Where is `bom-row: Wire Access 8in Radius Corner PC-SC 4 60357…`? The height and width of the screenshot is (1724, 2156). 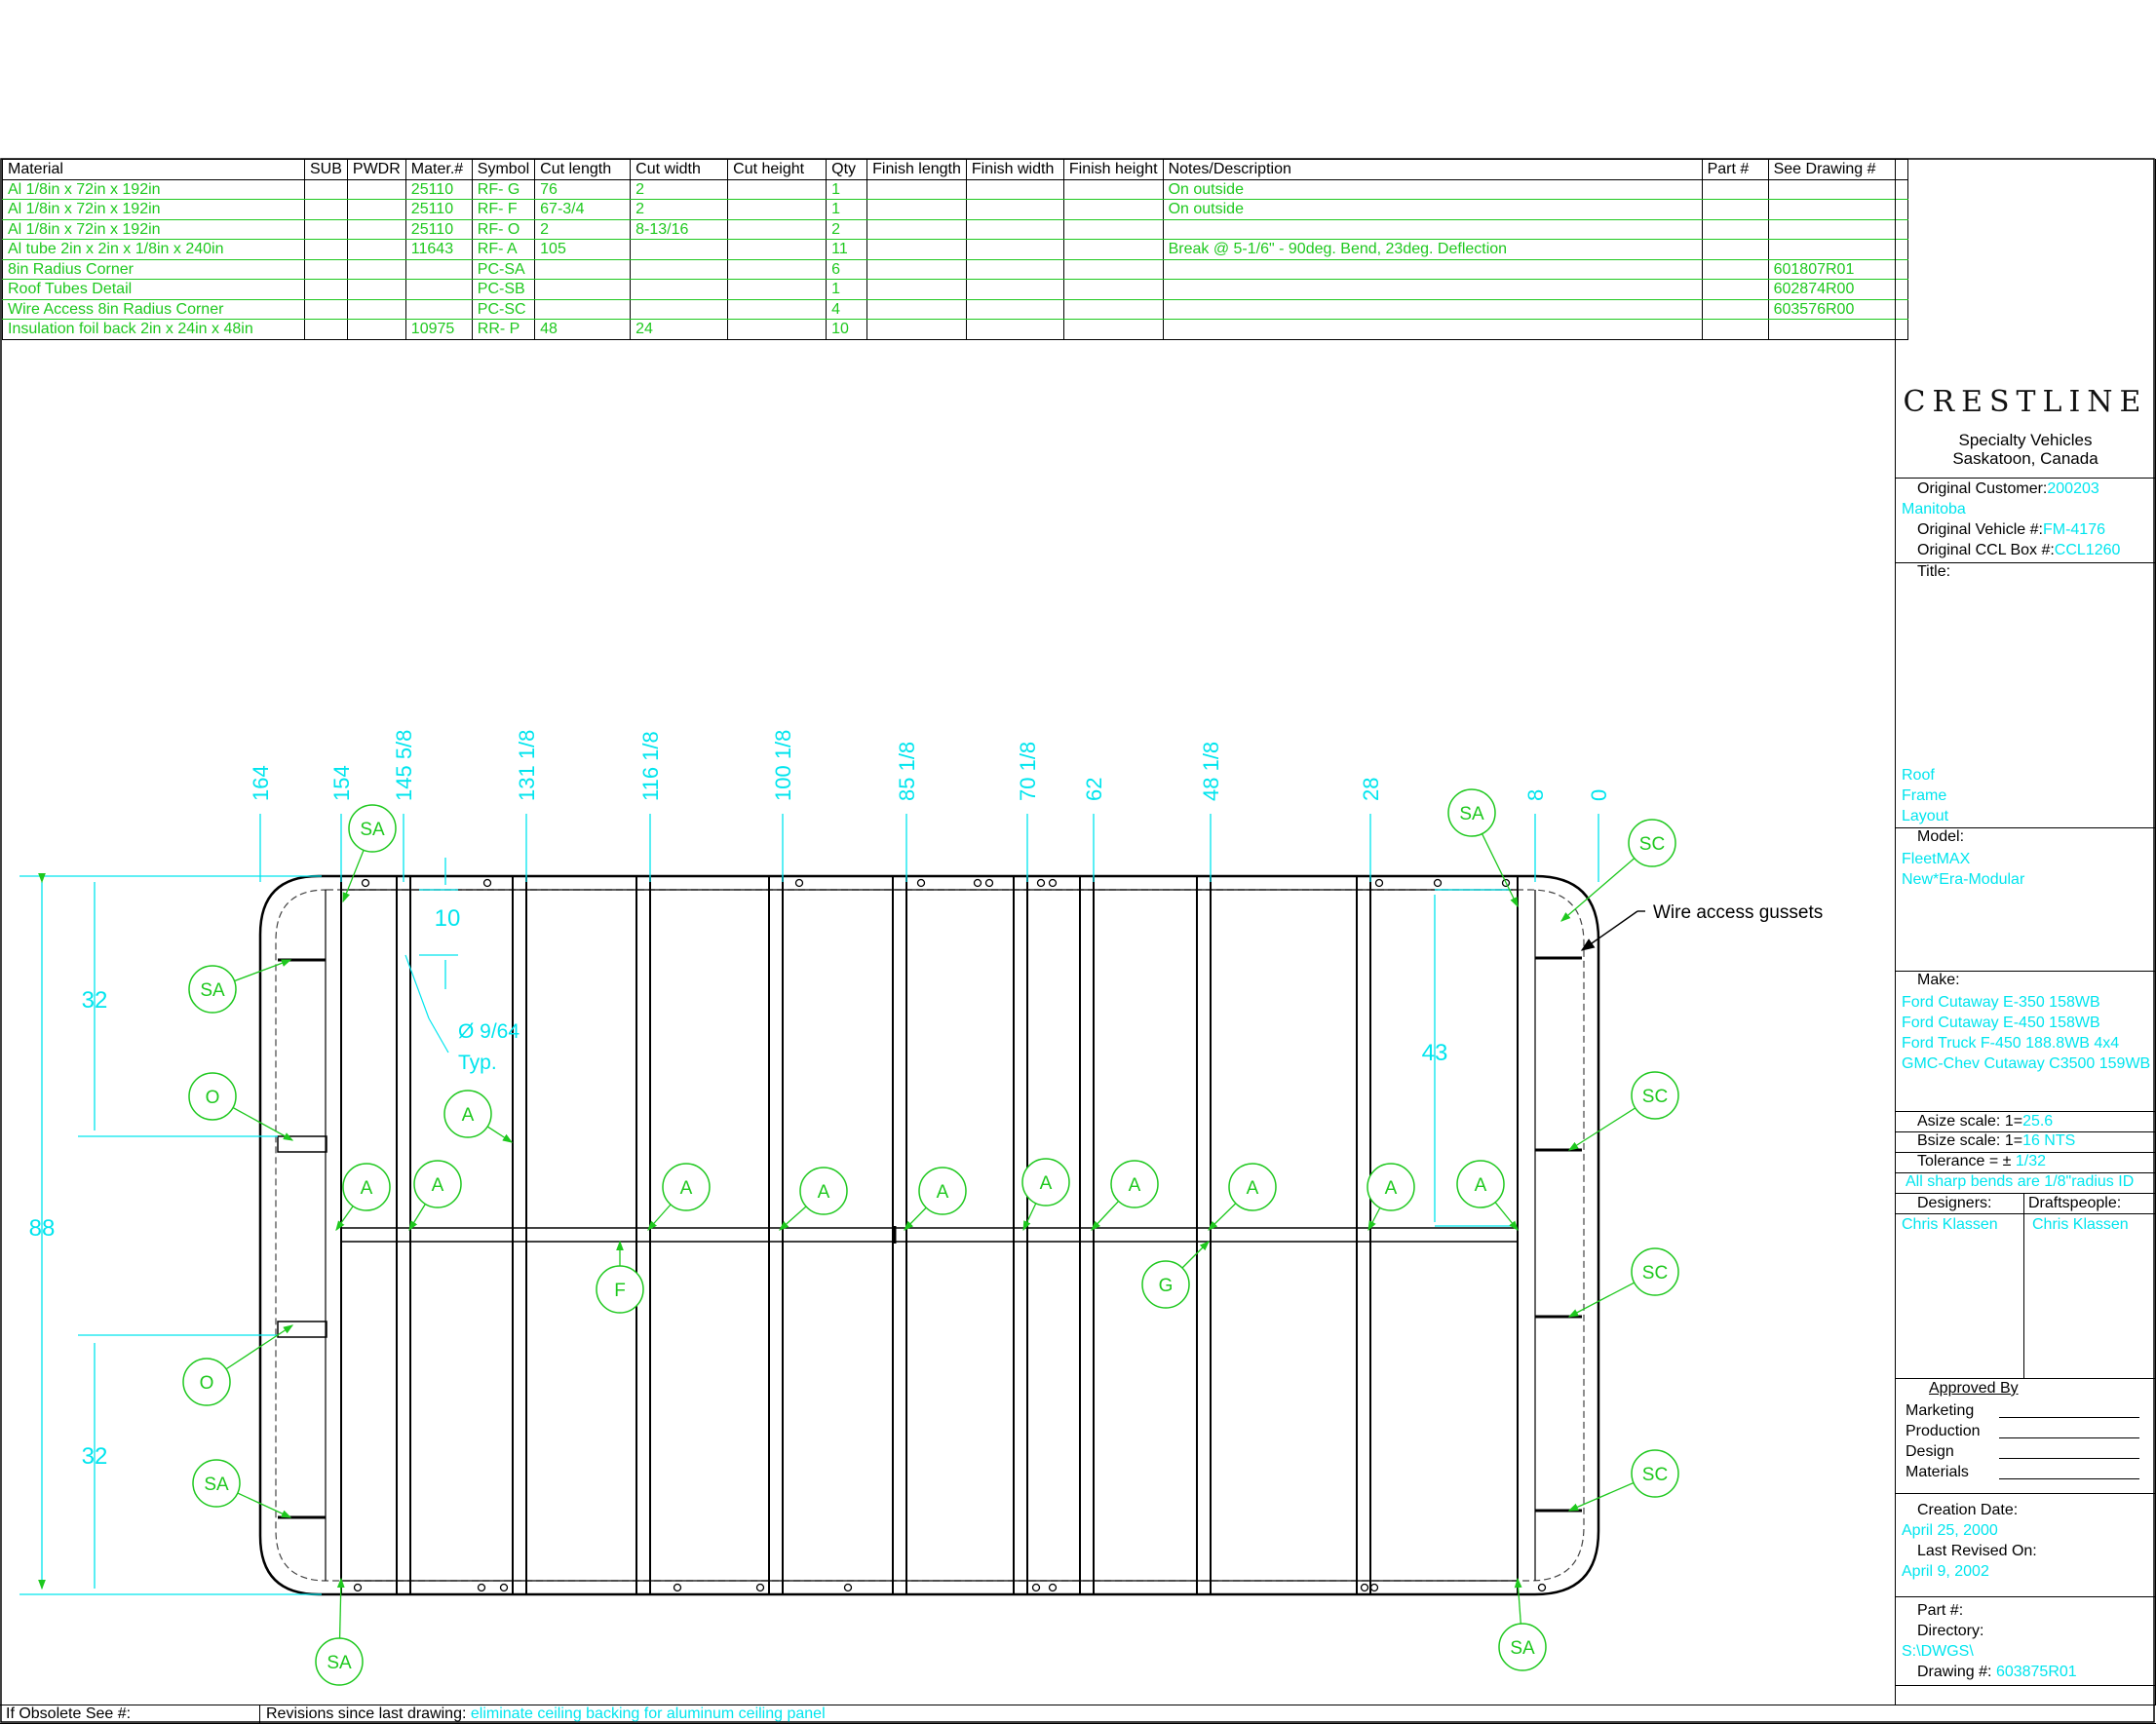
bom-row: Wire Access 8in Radius Corner PC-SC 4 60357… is located at coordinates (955, 309).